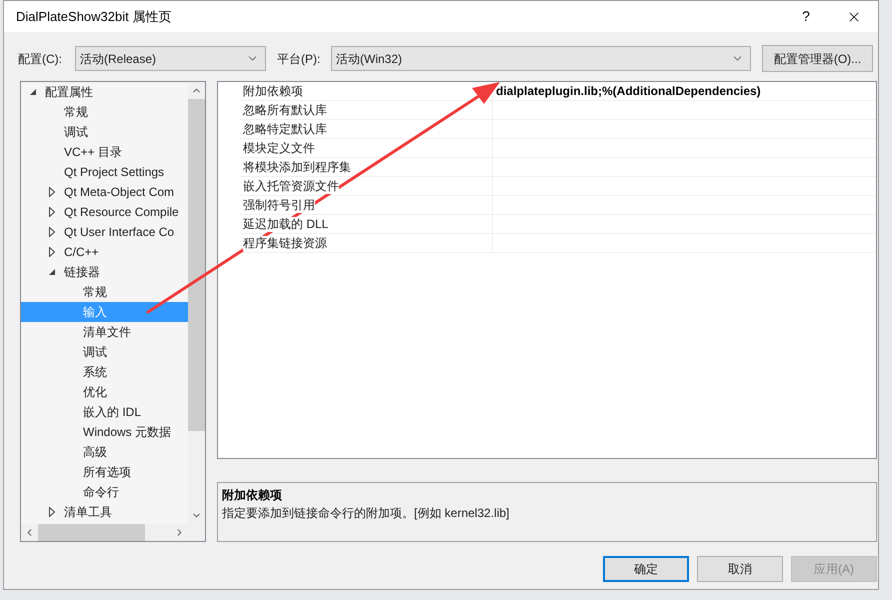 Image resolution: width=892 pixels, height=600 pixels. Describe the element at coordinates (104, 212) in the screenshot. I see `tree-item: Qt Resource Compile` at that location.